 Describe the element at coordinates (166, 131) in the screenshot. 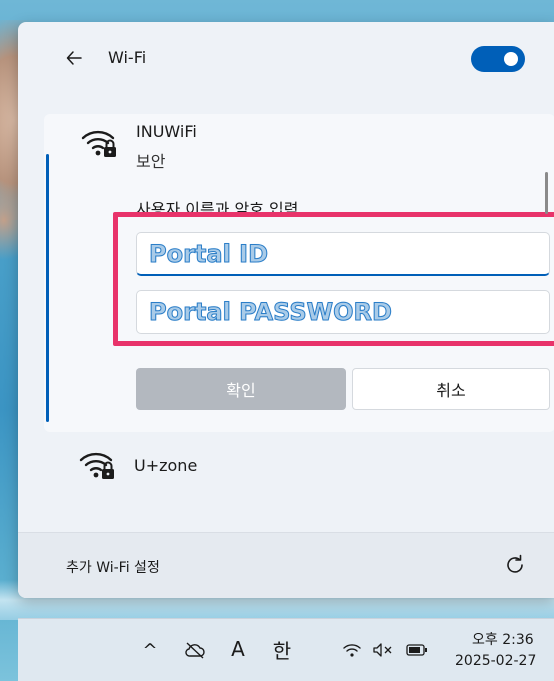

I see `network-name: INUWiFi` at that location.